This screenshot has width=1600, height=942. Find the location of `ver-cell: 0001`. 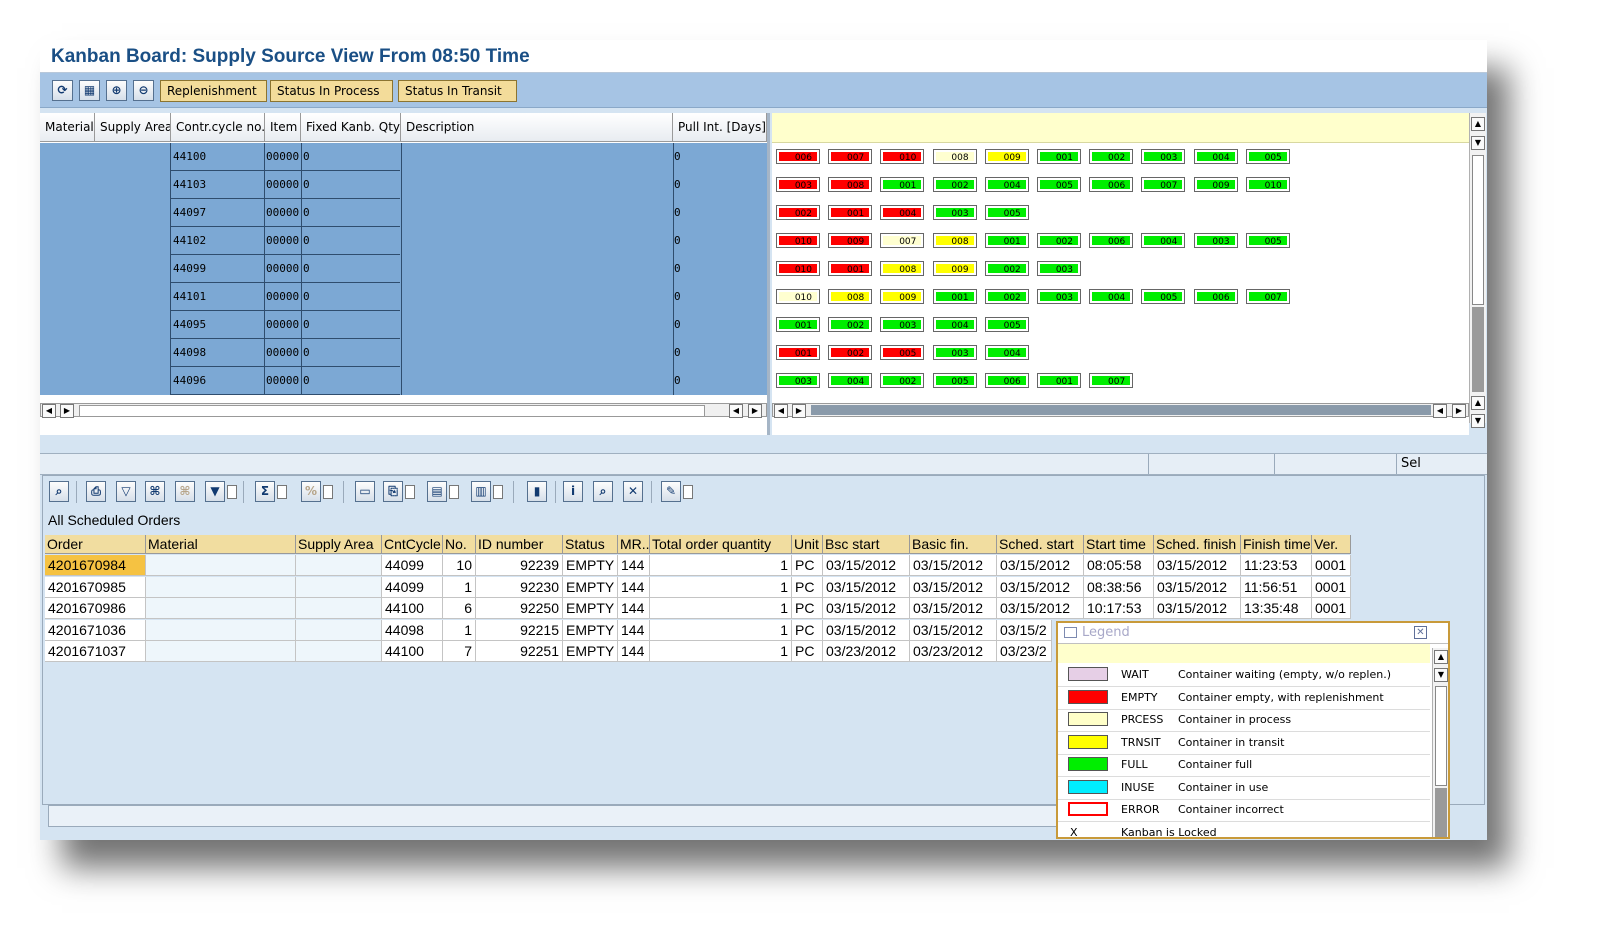

ver-cell: 0001 is located at coordinates (1331, 608).